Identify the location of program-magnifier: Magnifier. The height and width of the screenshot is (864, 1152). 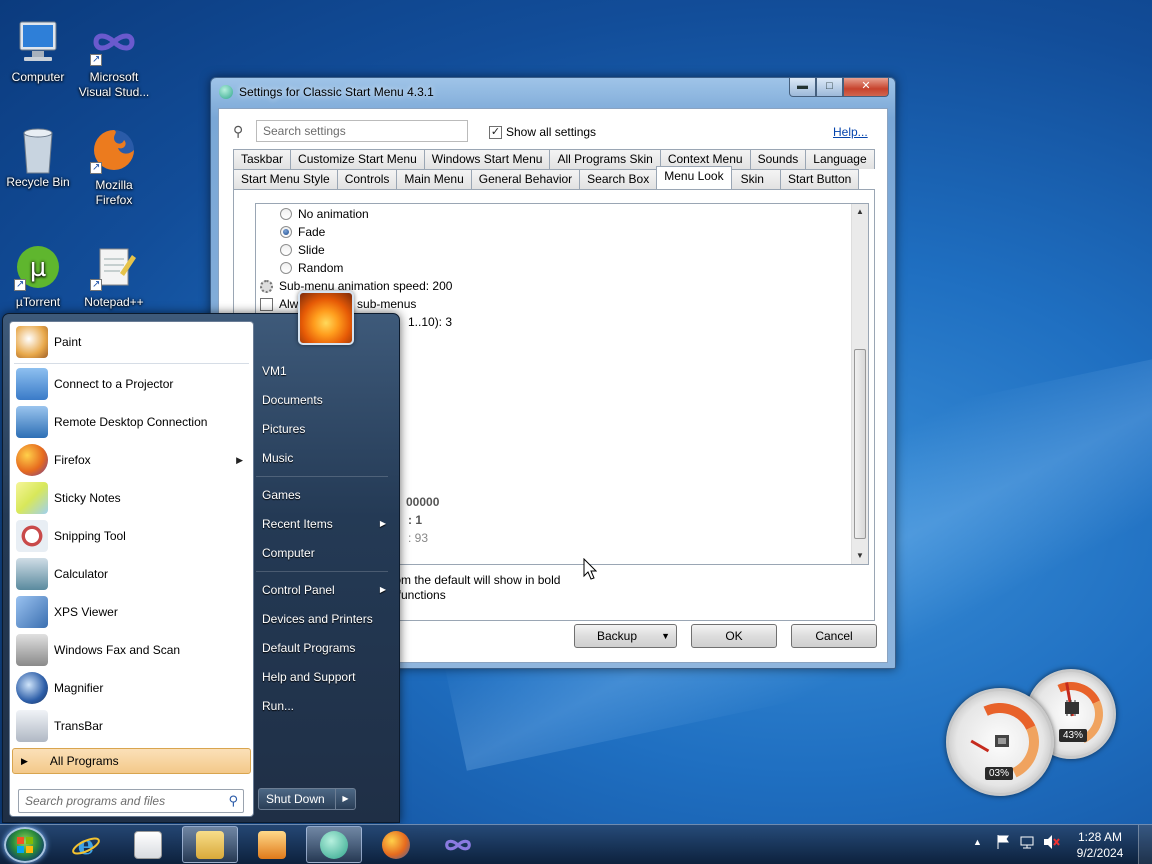
(131, 688).